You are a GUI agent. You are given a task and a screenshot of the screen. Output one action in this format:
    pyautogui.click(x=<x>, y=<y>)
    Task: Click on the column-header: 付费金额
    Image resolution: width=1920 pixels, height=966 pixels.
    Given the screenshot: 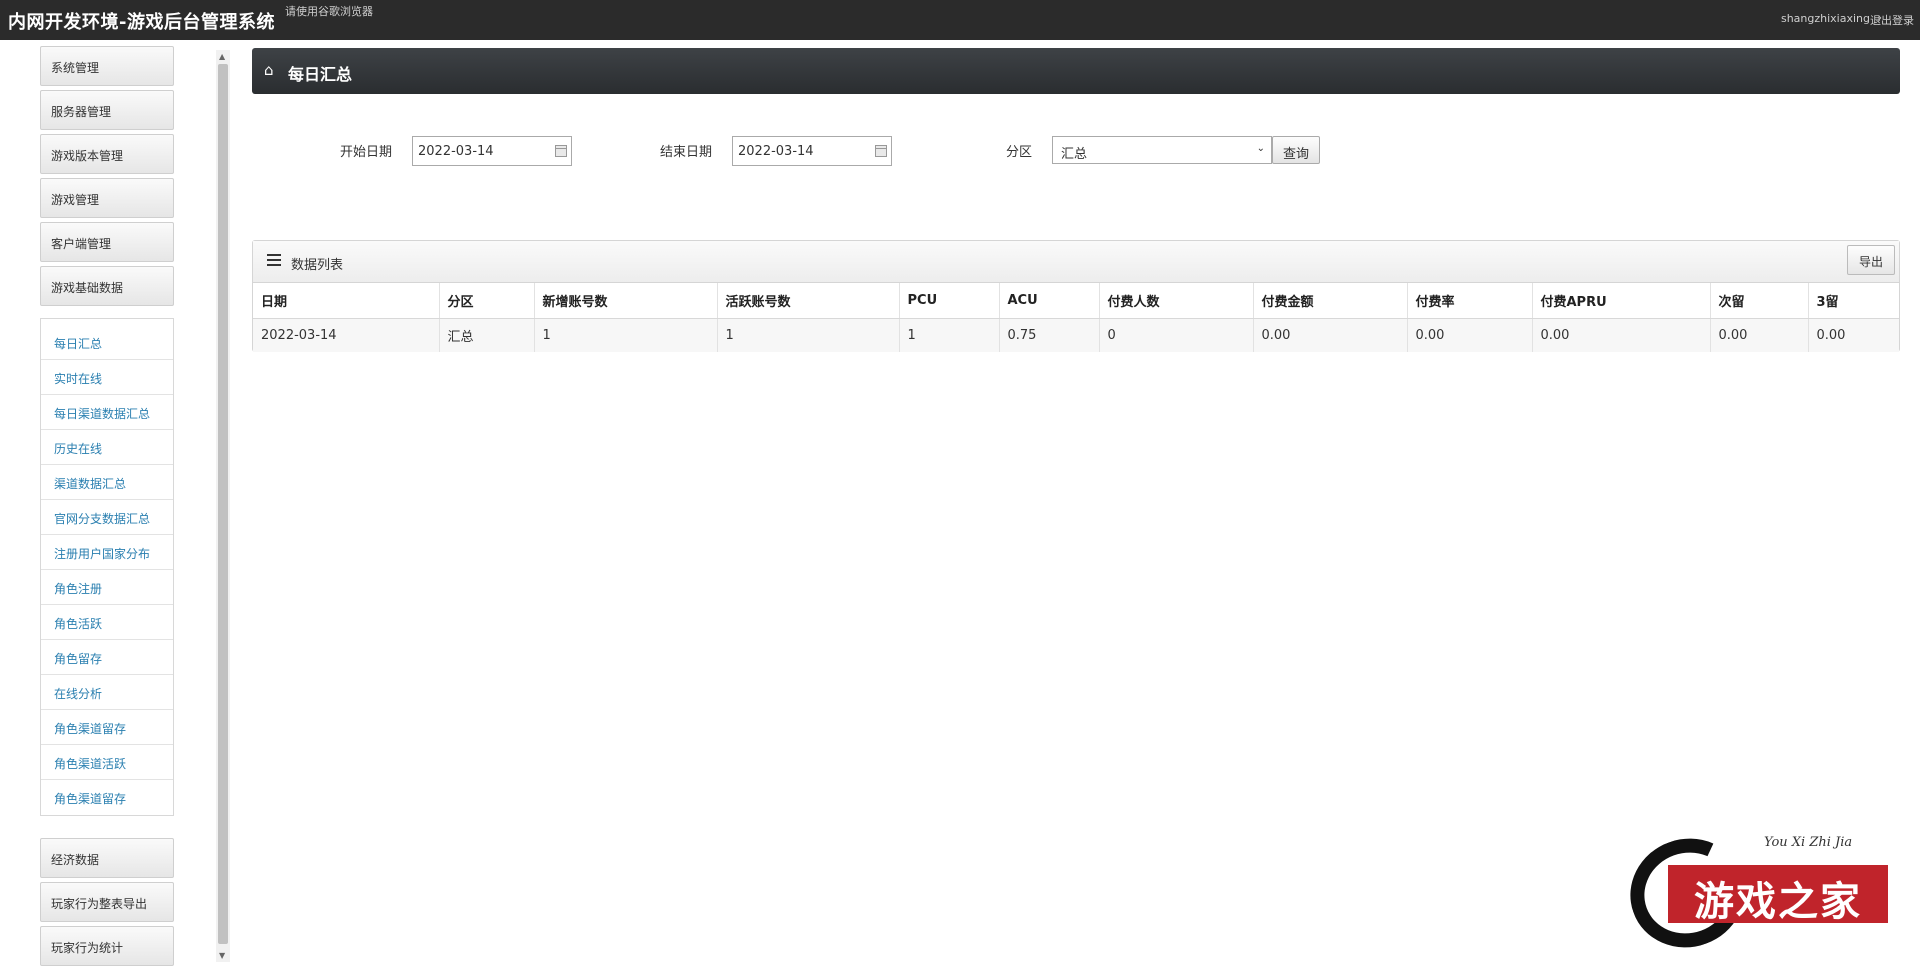 What is the action you would take?
    pyautogui.click(x=1330, y=301)
    